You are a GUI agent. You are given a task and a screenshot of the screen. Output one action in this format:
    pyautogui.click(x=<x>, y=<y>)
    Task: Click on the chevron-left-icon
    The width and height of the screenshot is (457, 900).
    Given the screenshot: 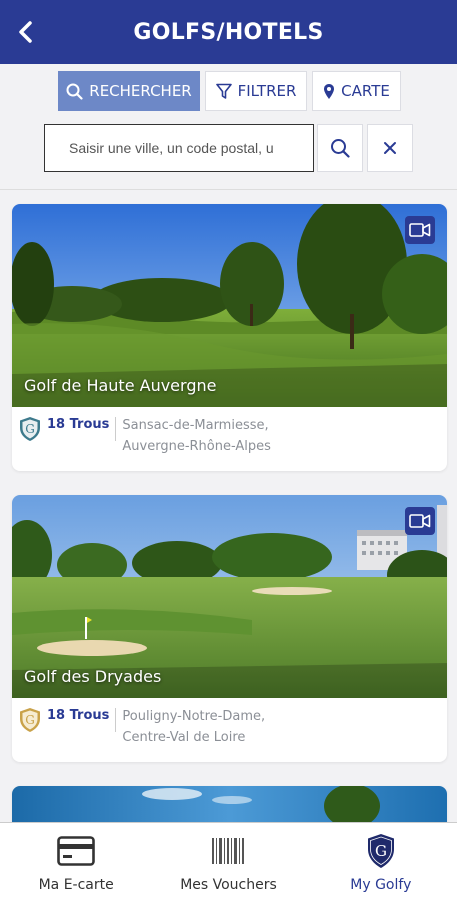 What is the action you would take?
    pyautogui.click(x=25, y=32)
    